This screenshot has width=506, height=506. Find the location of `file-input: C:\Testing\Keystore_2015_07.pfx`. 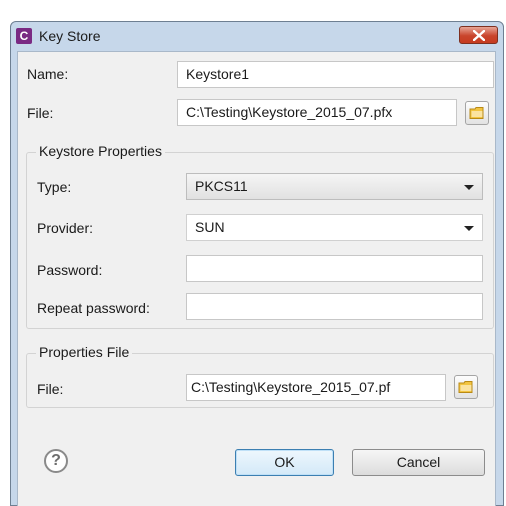

file-input: C:\Testing\Keystore_2015_07.pfx is located at coordinates (317, 112).